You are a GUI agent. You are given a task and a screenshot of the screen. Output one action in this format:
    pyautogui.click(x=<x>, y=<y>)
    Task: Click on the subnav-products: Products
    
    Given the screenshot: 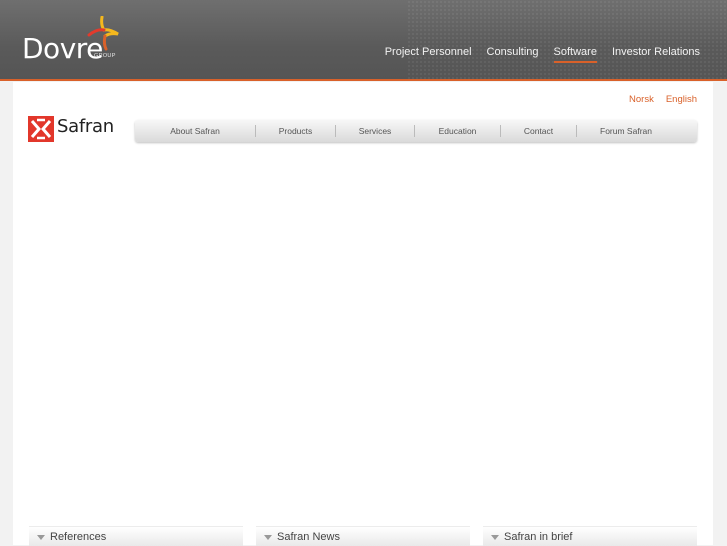 What is the action you would take?
    pyautogui.click(x=295, y=131)
    